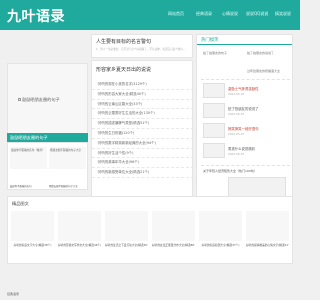  Describe the element at coordinates (143, 114) in the screenshot. I see `list-item: ·好听的云雪男好生生活的大全(130个)` at that location.